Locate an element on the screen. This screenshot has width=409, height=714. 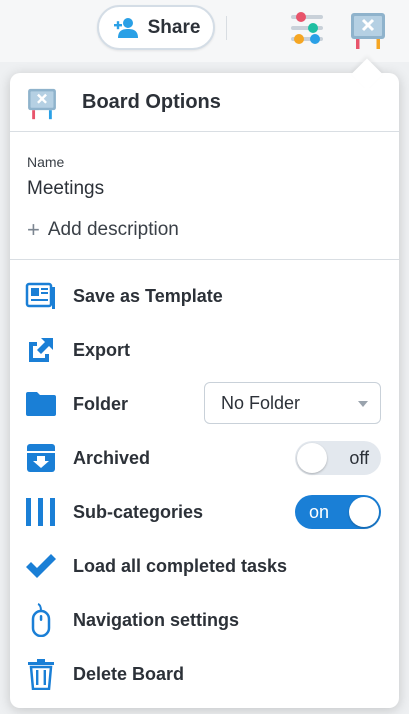
archive-icon is located at coordinates (41, 458).